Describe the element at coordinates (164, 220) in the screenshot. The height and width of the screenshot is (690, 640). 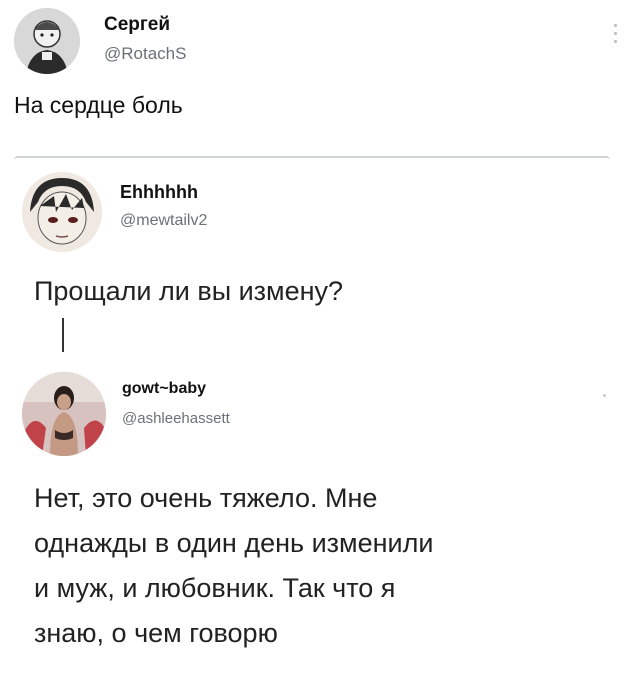
I see `quote-author-handle: @mewtailv2` at that location.